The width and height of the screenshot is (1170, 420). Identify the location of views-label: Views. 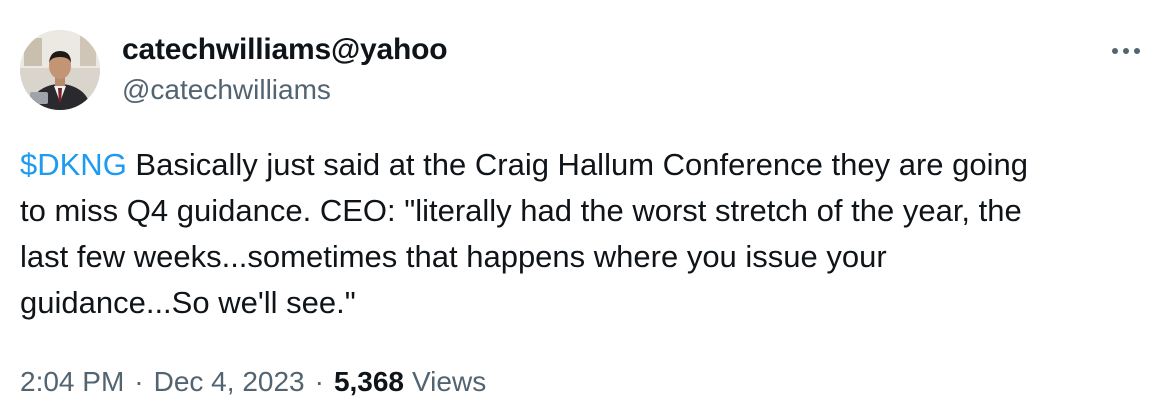
(449, 381).